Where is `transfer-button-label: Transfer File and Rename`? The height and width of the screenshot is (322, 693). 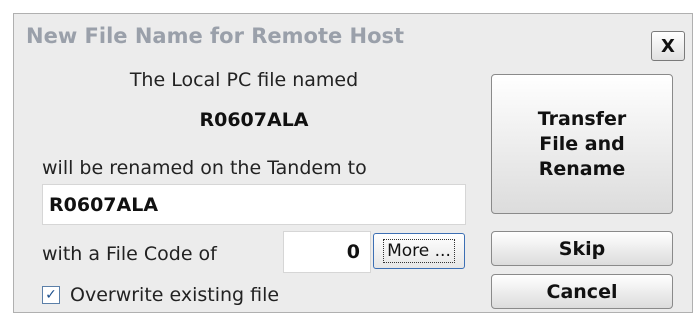
transfer-button-label: Transfer File and Rename is located at coordinates (582, 143).